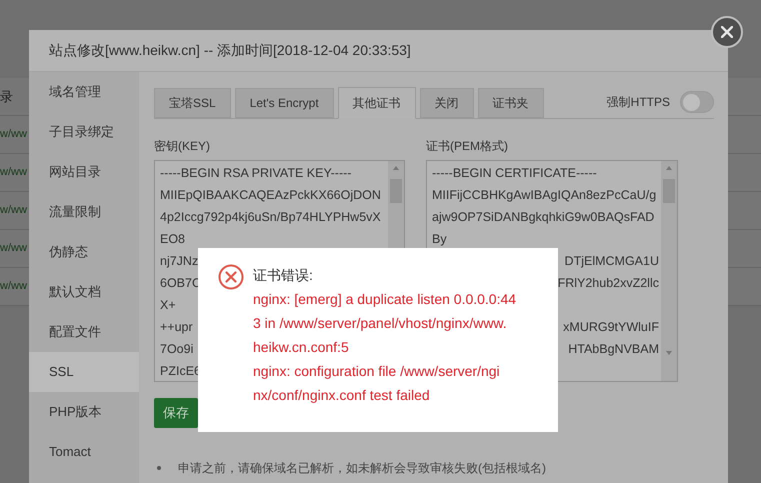 This screenshot has width=761, height=483. Describe the element at coordinates (270, 195) in the screenshot. I see `key-line: MIIEpQIBAAKCAQEAzPckKX66OjDON` at that location.